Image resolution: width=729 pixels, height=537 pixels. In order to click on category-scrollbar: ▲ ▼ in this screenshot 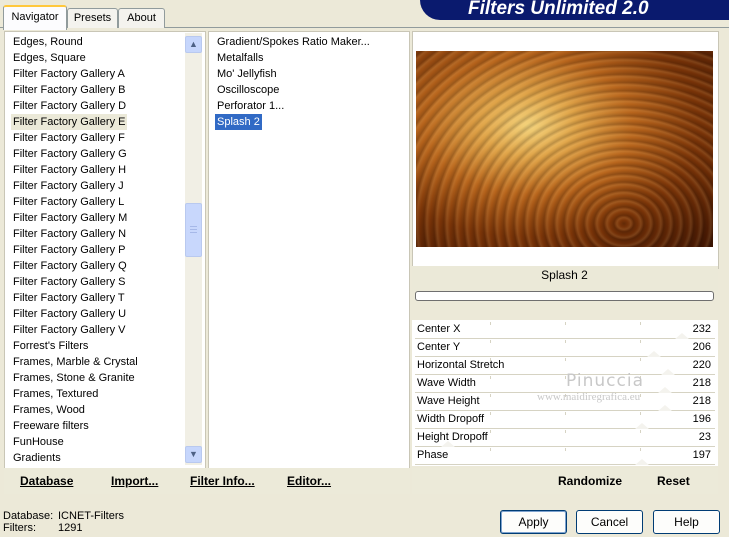, I will do `click(193, 249)`.